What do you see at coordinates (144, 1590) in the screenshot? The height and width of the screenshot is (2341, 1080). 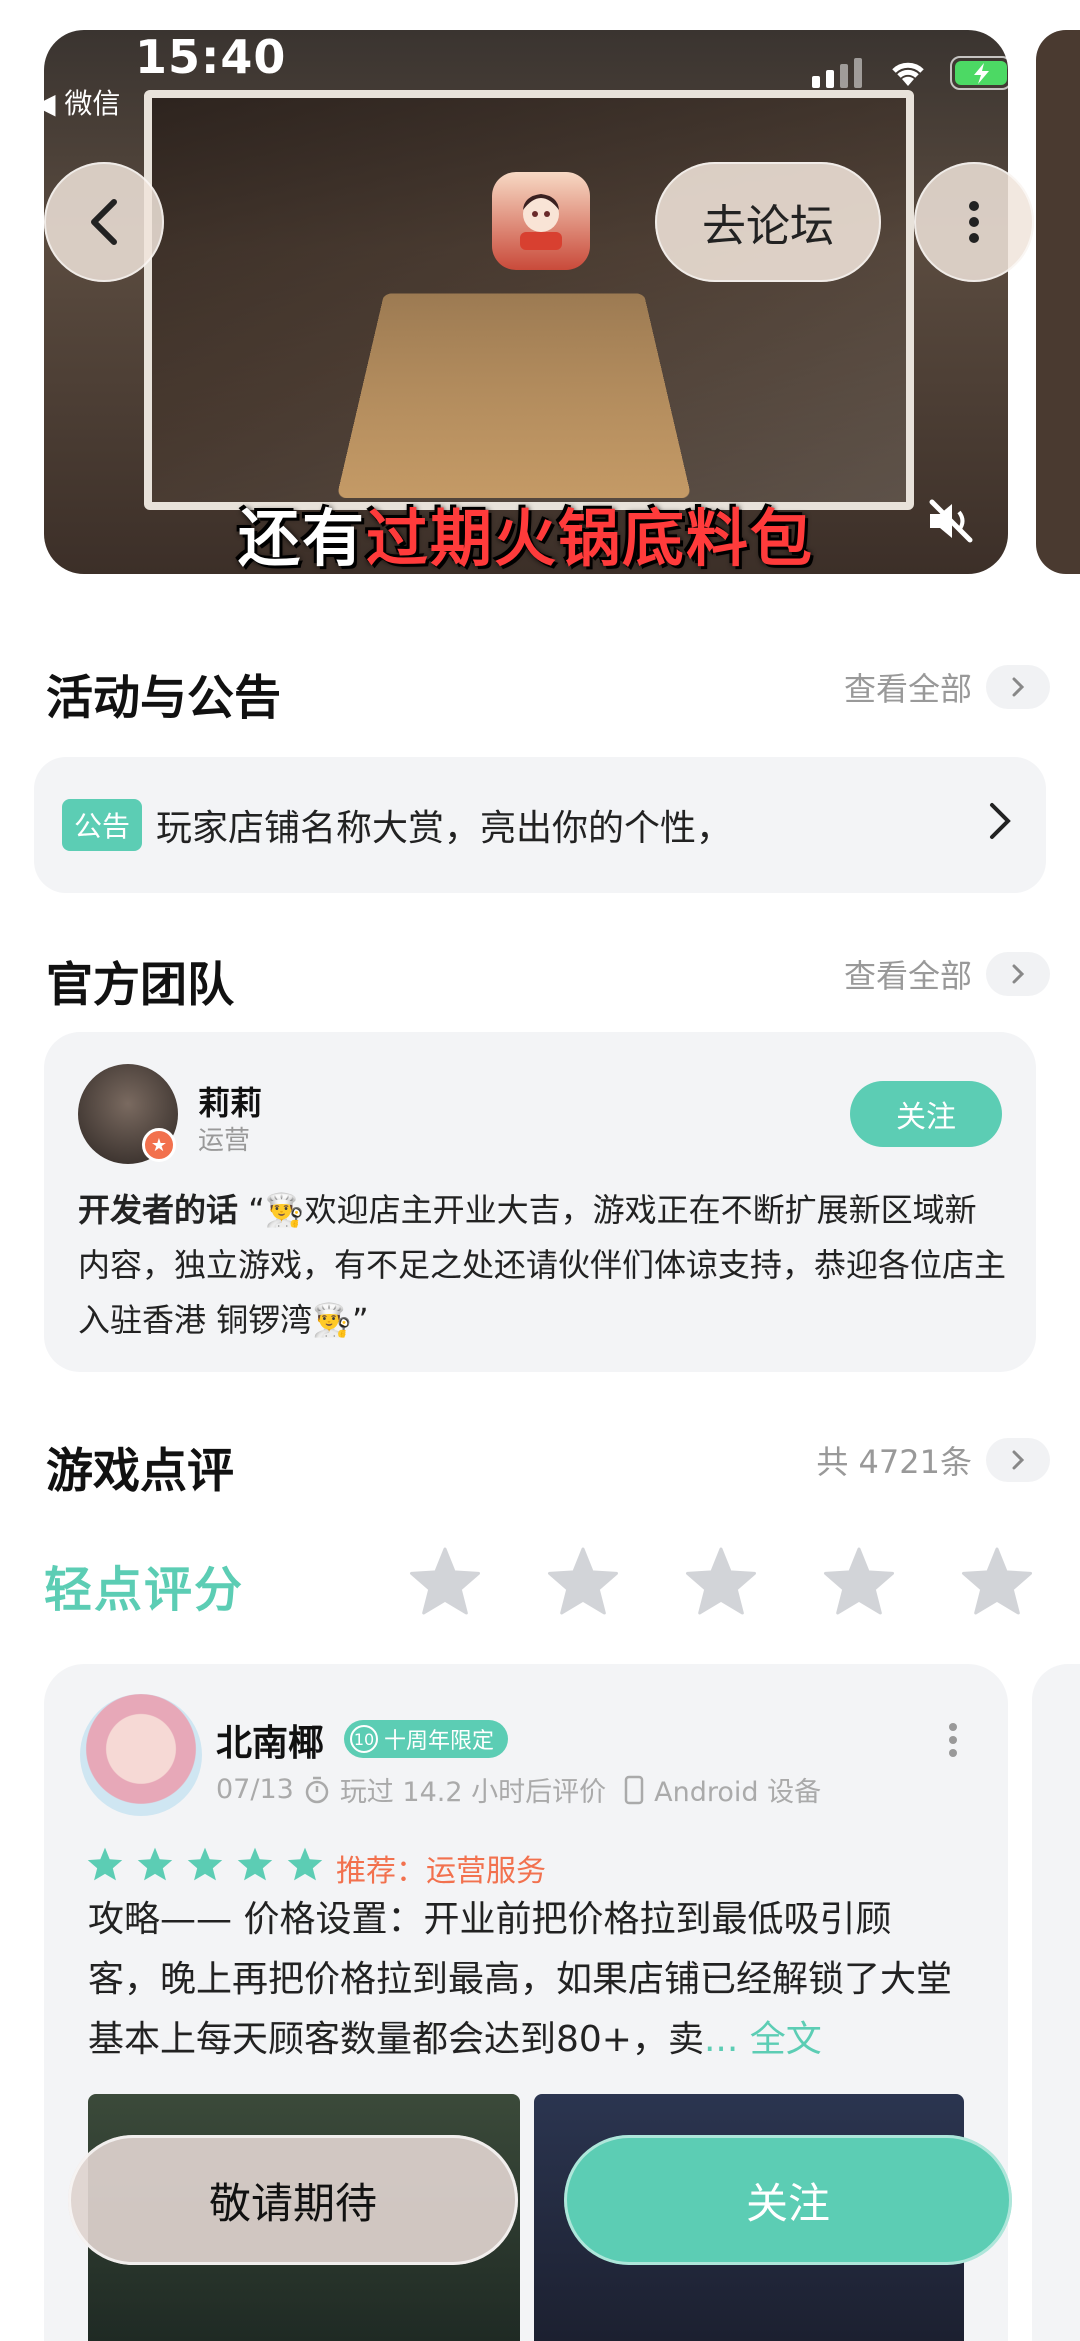 I see `rate-label: 轻点评分` at bounding box center [144, 1590].